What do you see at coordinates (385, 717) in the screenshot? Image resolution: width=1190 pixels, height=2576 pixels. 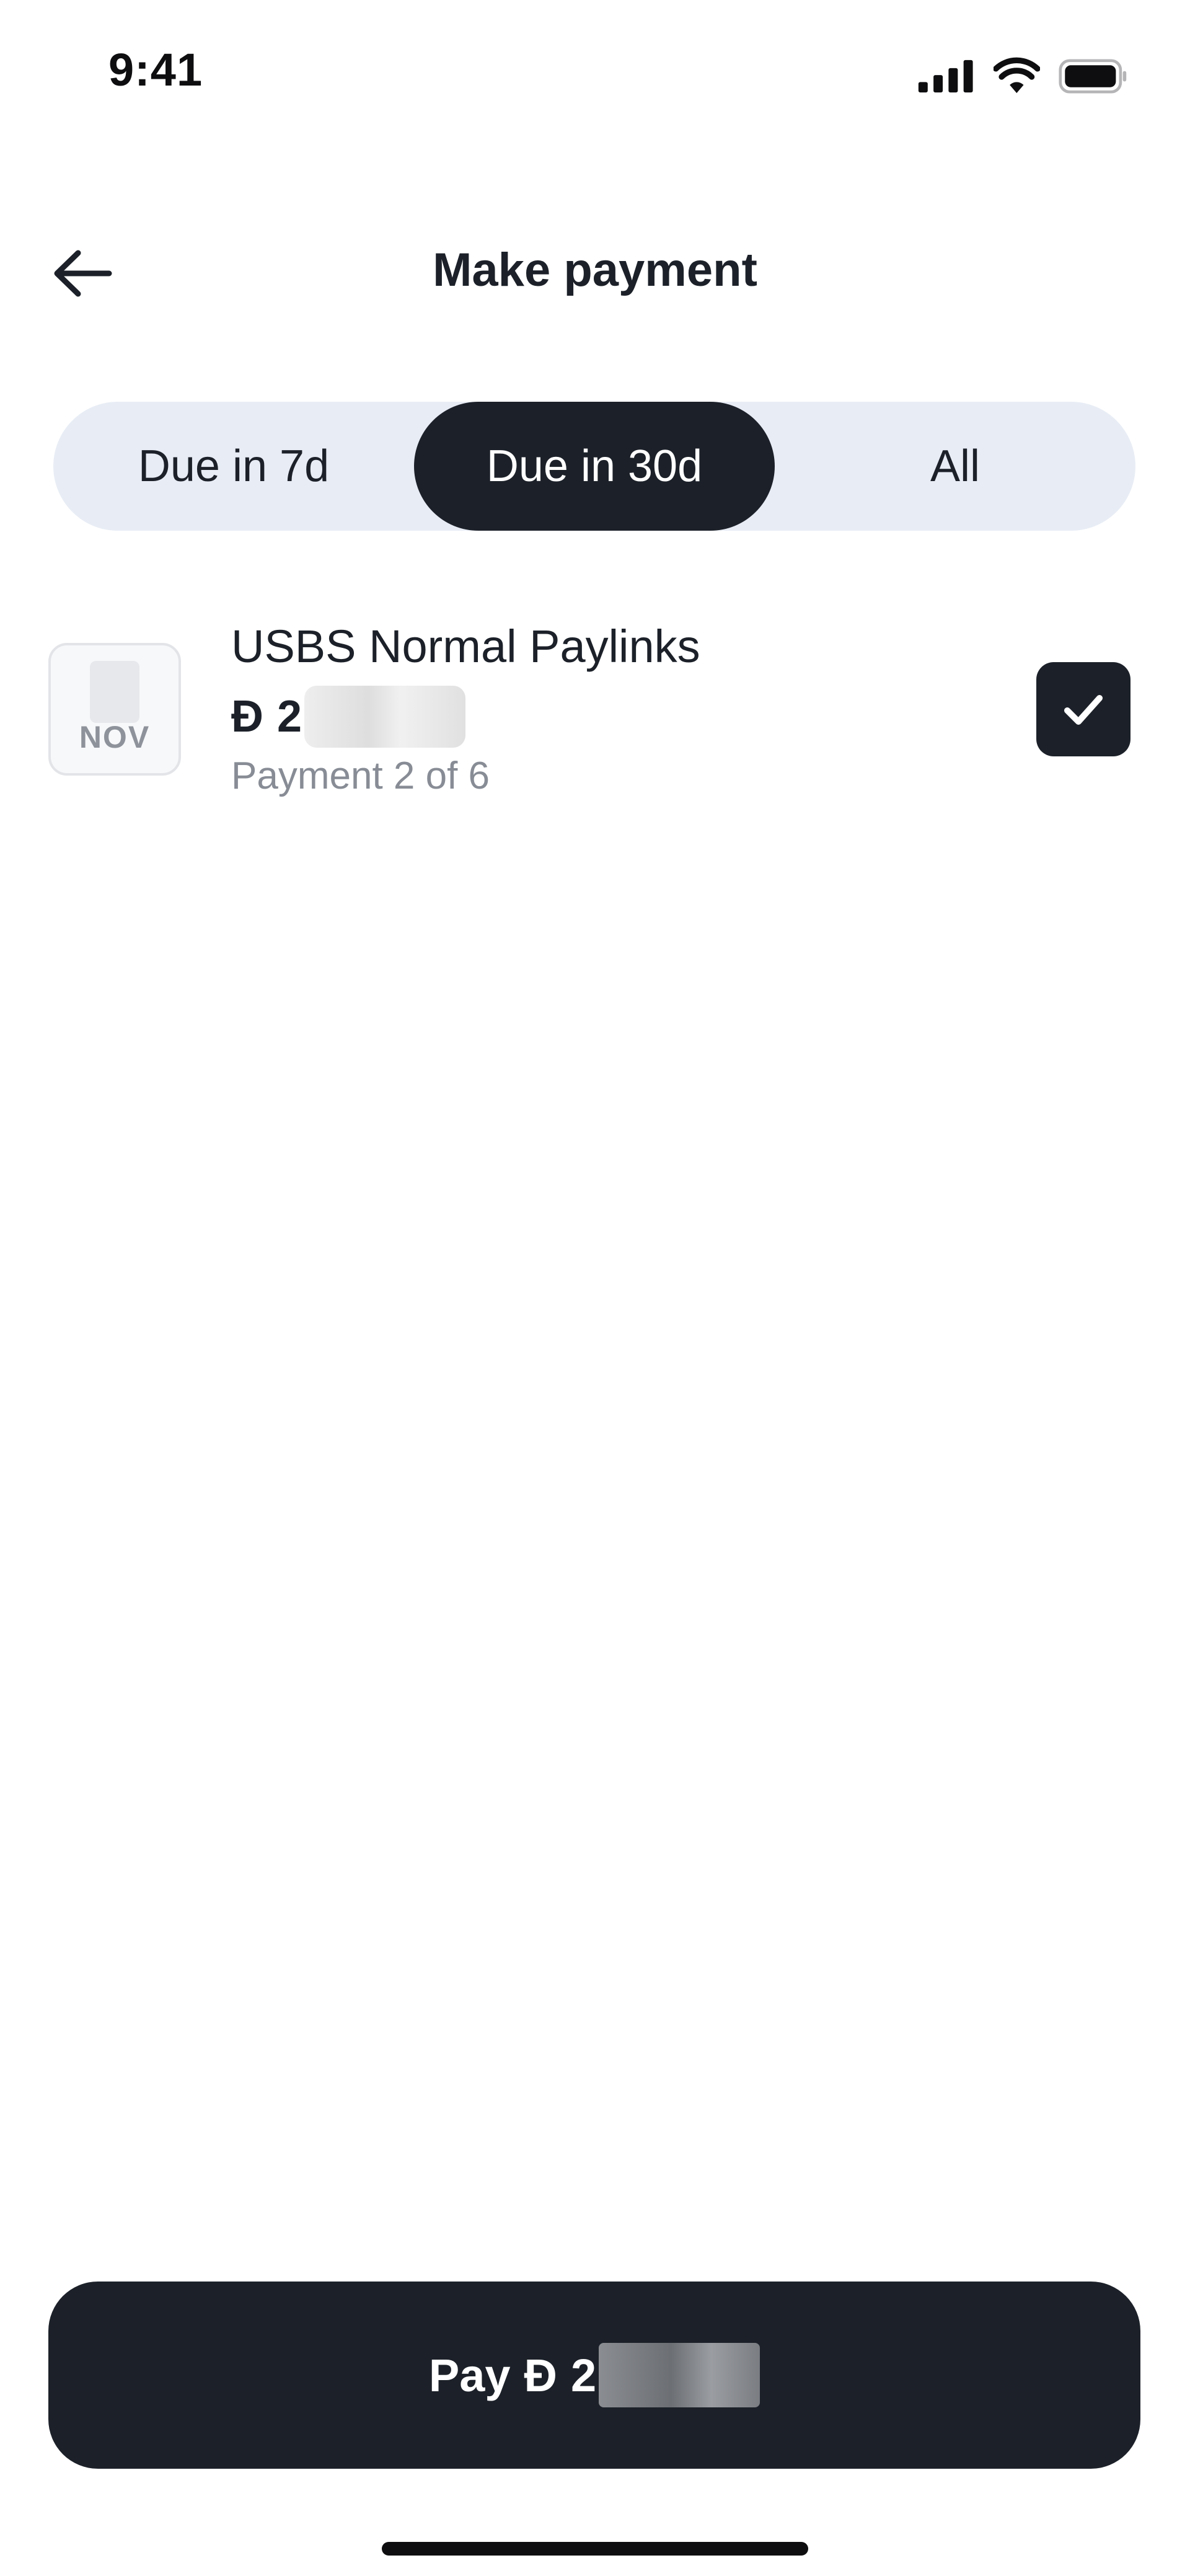 I see `amount-redacted` at bounding box center [385, 717].